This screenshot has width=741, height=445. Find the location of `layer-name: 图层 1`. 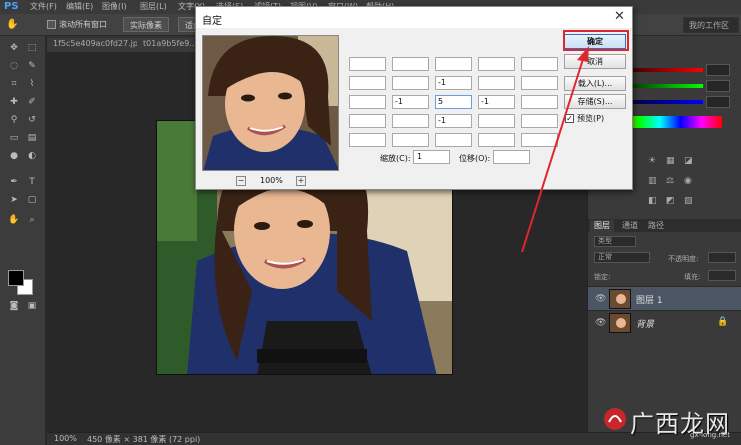

layer-name: 图层 1 is located at coordinates (649, 299).